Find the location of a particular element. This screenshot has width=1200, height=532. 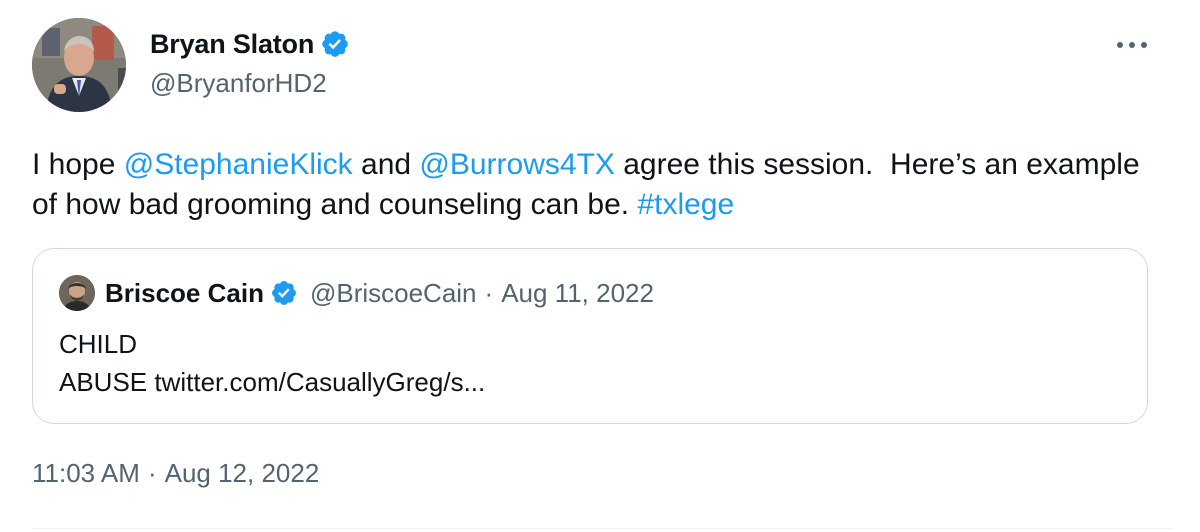

author-name-row: Bryan Slaton is located at coordinates (250, 44).